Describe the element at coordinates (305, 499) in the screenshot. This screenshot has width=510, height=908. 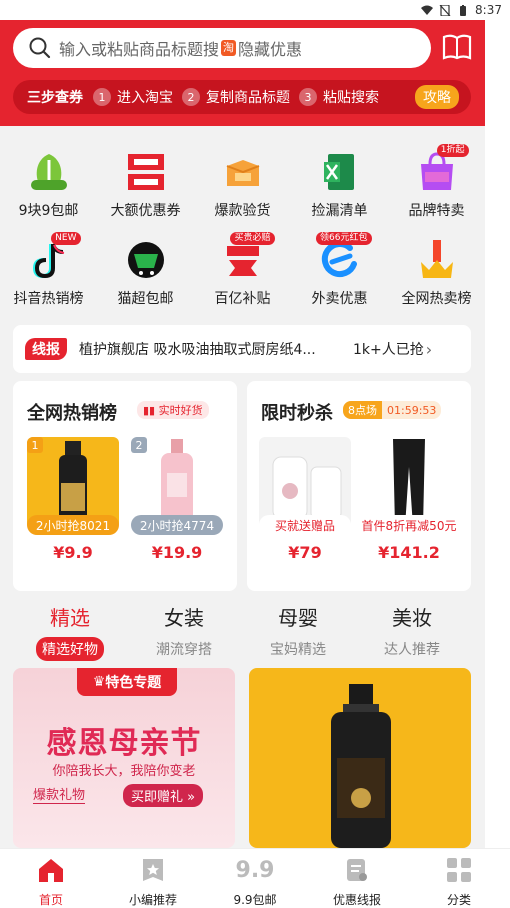
I see `flash-product-1: 买就送赠品 ¥79` at that location.